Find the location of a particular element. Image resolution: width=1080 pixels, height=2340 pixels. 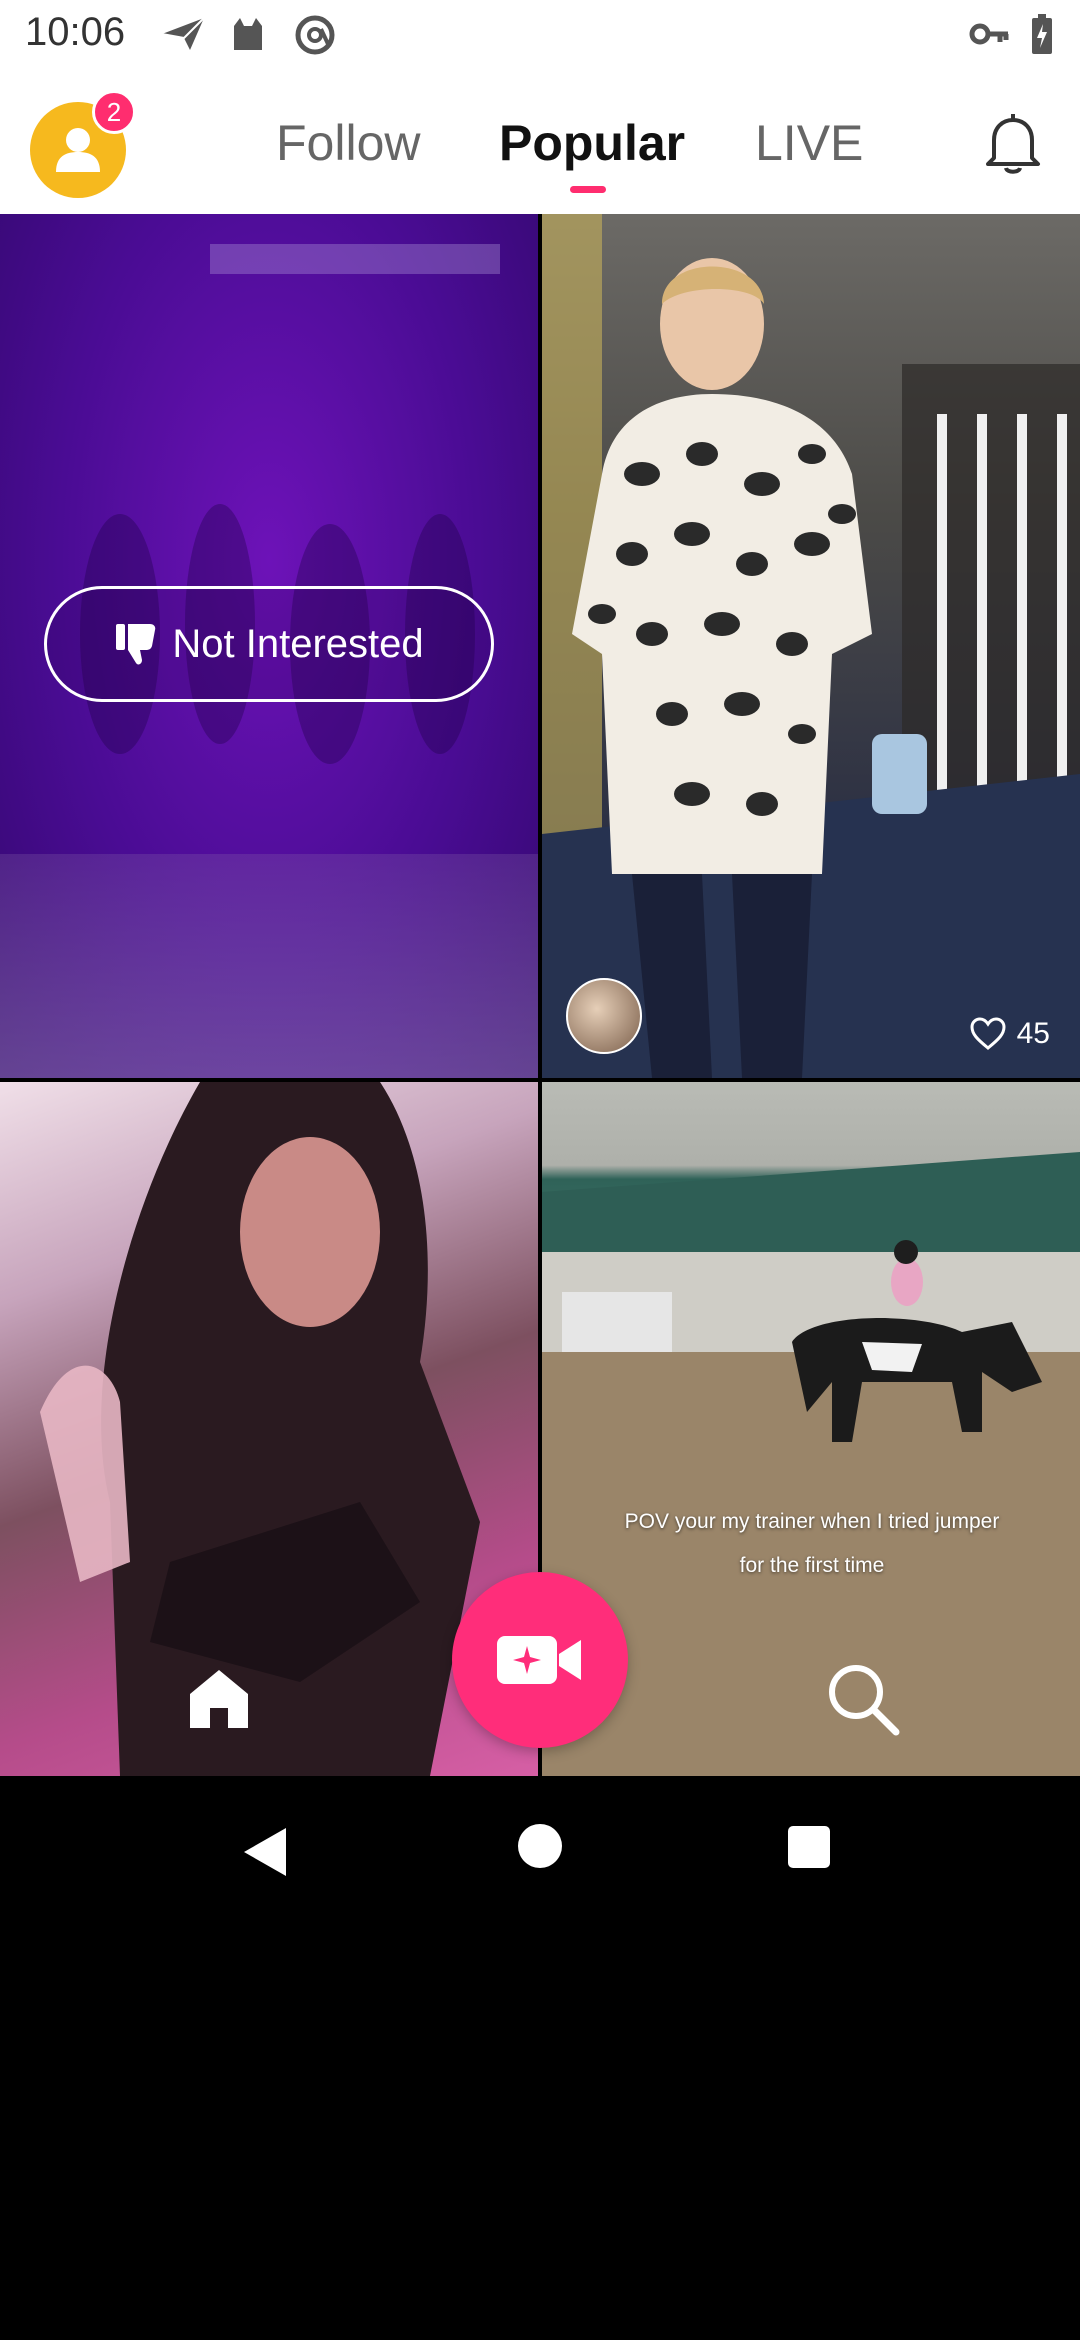

recents-icon is located at coordinates (809, 1847).